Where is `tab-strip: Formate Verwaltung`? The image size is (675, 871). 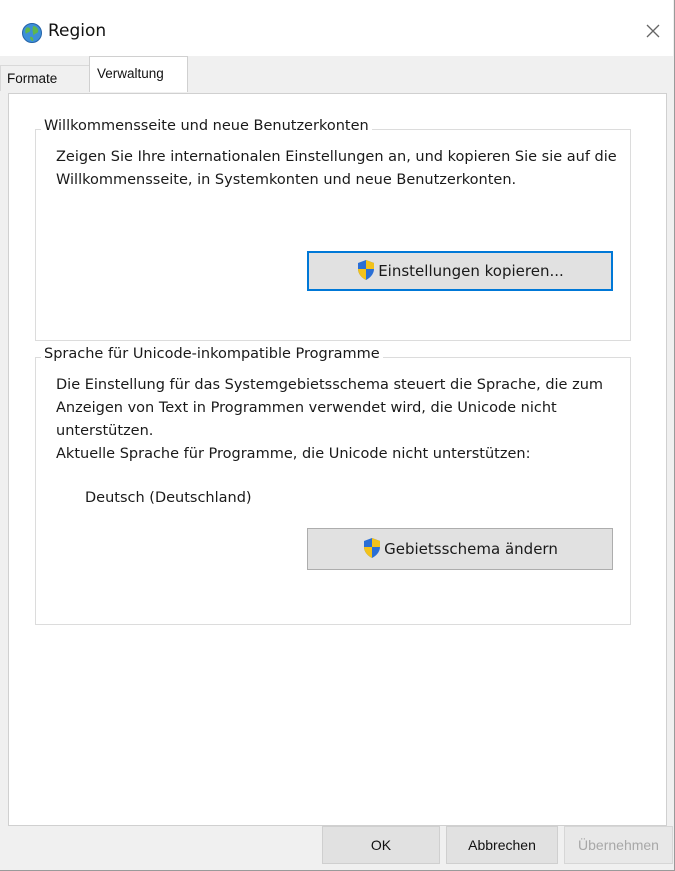 tab-strip: Formate Verwaltung is located at coordinates (336, 75).